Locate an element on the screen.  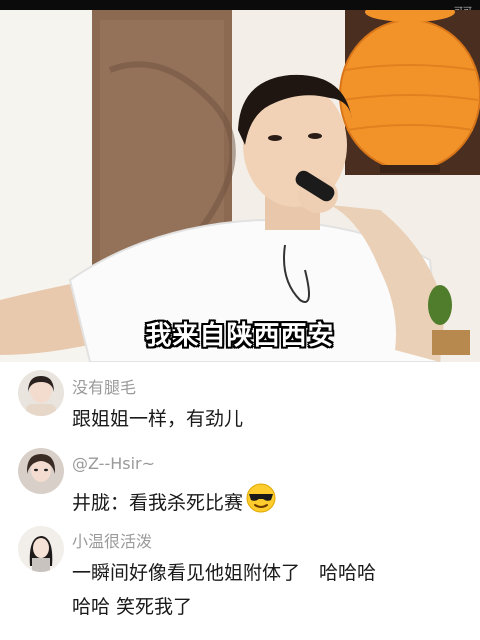
comment-text-line-2: 哈哈 笑死我了 is located at coordinates (132, 607).